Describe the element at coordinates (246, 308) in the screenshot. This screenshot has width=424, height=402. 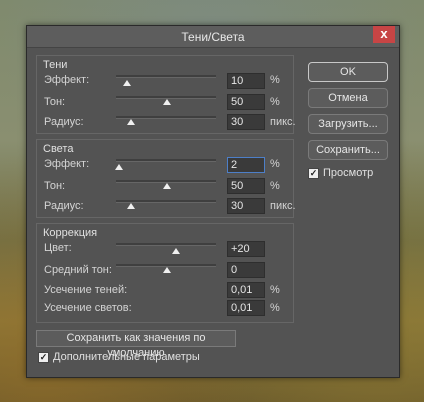
I see `clip-highlights-input: 0,01` at that location.